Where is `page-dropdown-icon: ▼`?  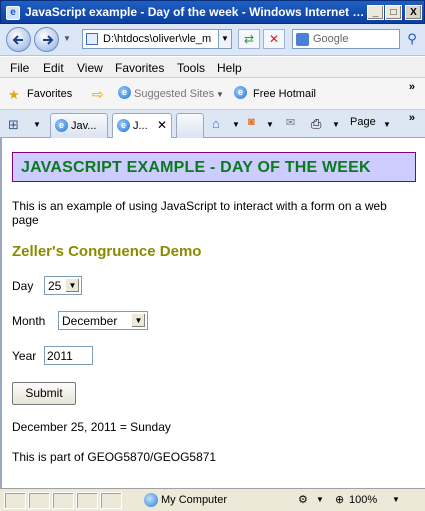 page-dropdown-icon: ▼ is located at coordinates (387, 124).